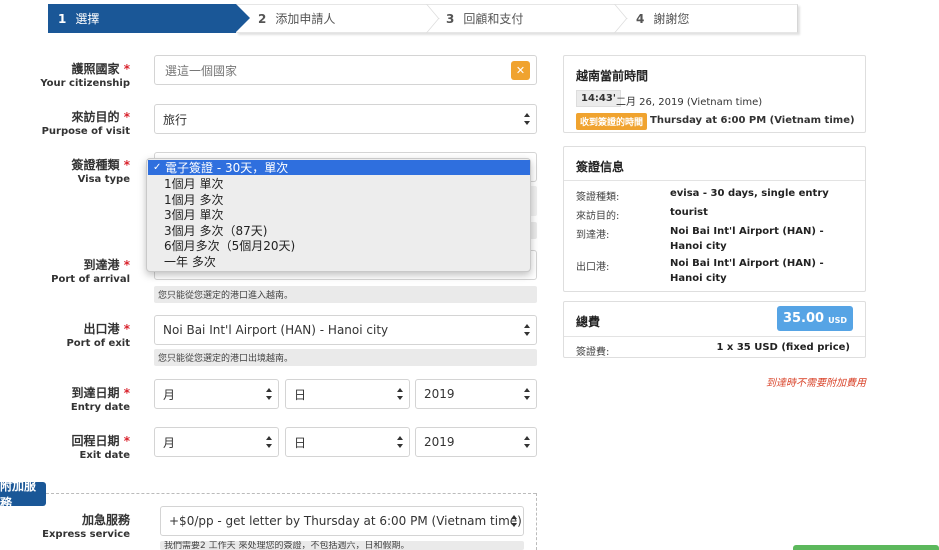 Image resolution: width=939 pixels, height=550 pixels. Describe the element at coordinates (169, 394) in the screenshot. I see `entry-month-value: 月` at that location.